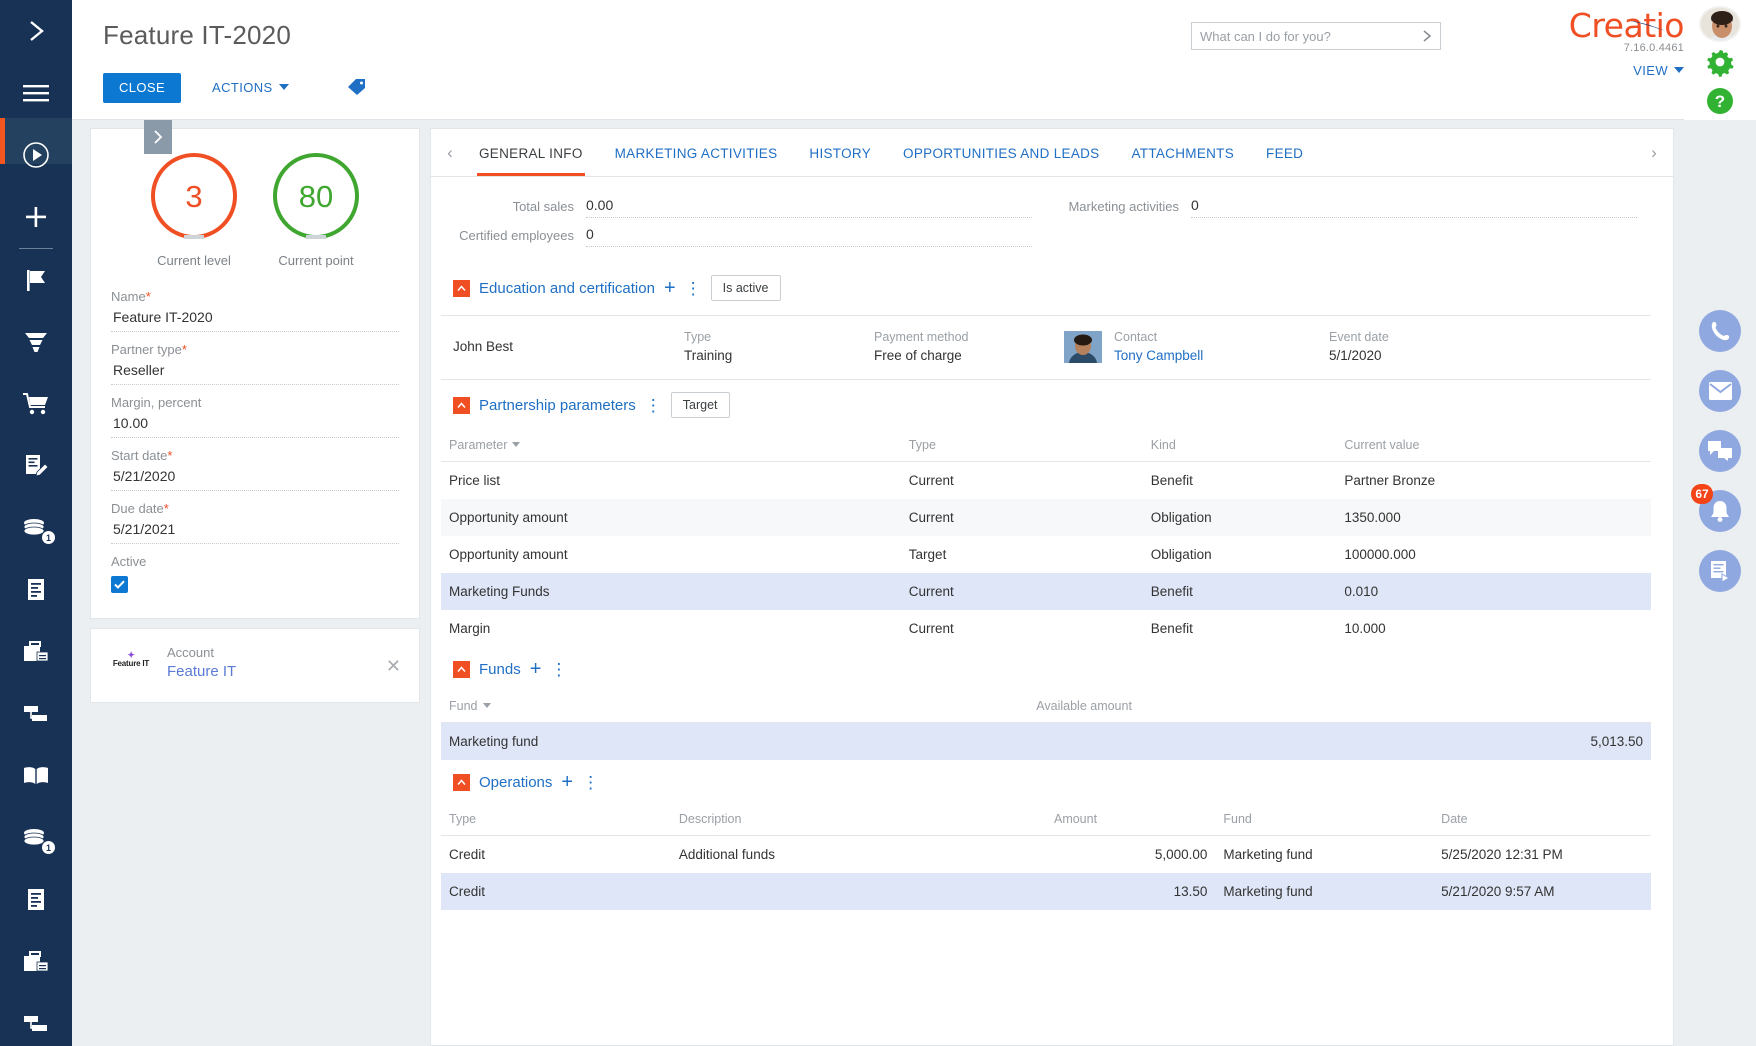 The height and width of the screenshot is (1046, 1756). Describe the element at coordinates (478, 445) in the screenshot. I see `col-parameter-label: Parameter` at that location.